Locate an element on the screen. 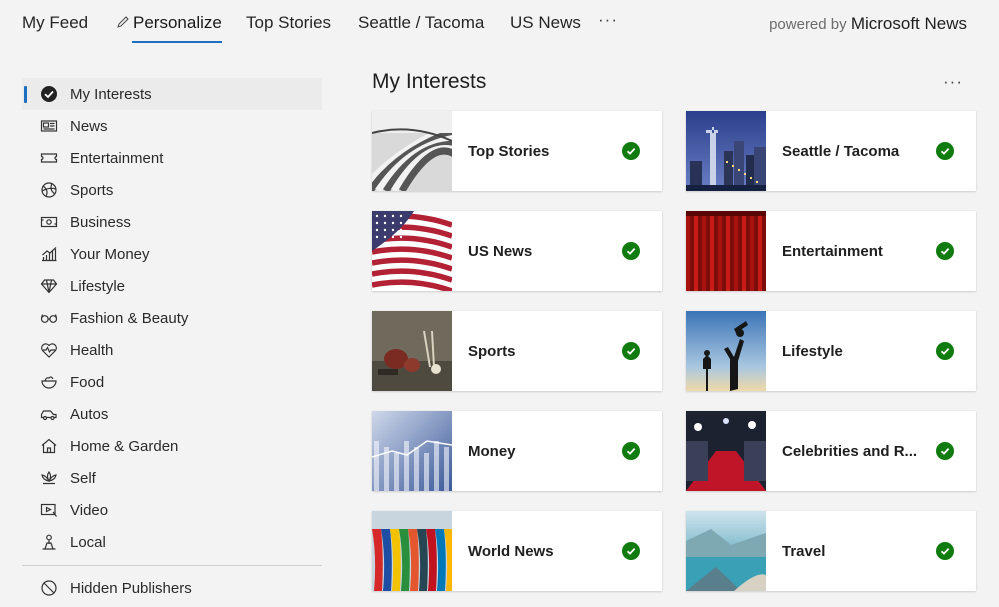  block-icon is located at coordinates (49, 588).